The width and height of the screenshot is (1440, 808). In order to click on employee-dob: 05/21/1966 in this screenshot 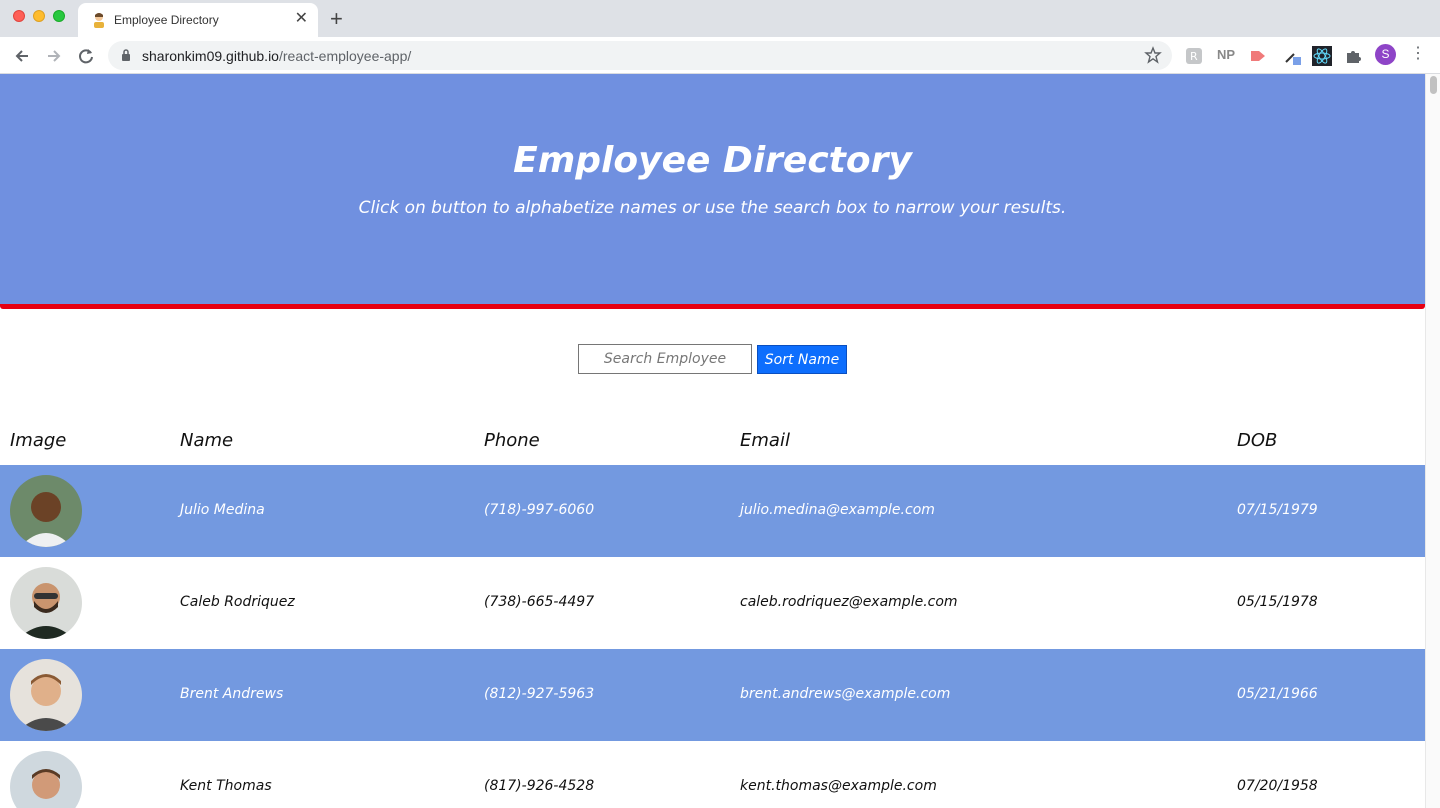, I will do `click(1277, 694)`.